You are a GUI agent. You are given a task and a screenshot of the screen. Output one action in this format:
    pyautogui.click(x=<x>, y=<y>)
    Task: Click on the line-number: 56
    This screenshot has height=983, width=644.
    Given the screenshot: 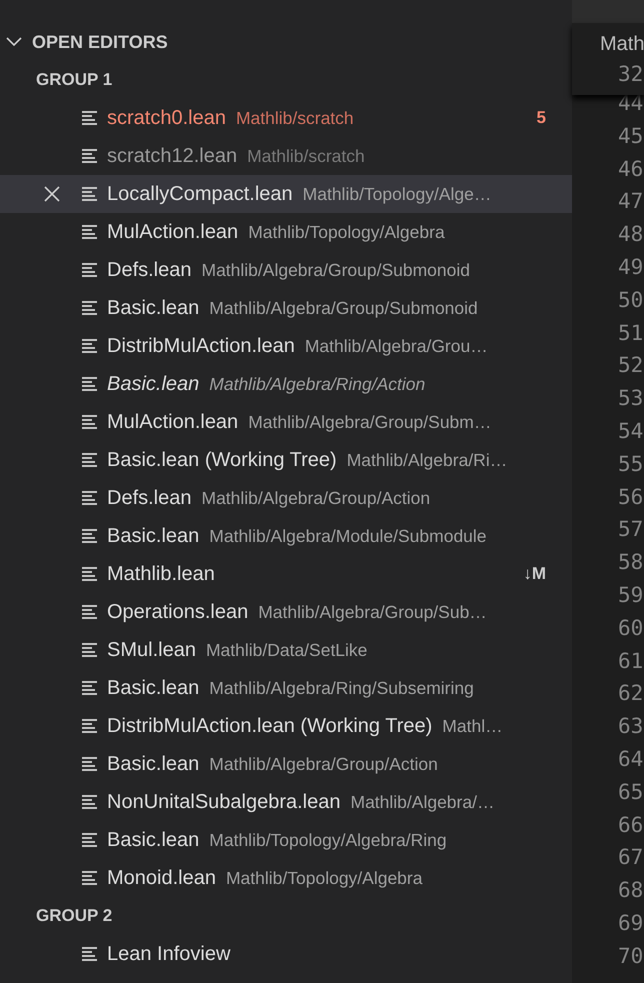 What is the action you would take?
    pyautogui.click(x=631, y=496)
    